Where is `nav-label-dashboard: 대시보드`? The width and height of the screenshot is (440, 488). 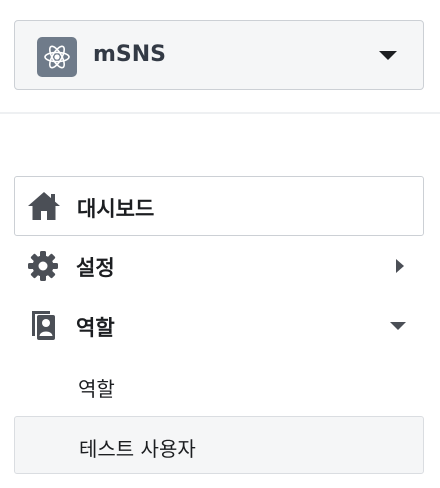 nav-label-dashboard: 대시보드 is located at coordinates (116, 209).